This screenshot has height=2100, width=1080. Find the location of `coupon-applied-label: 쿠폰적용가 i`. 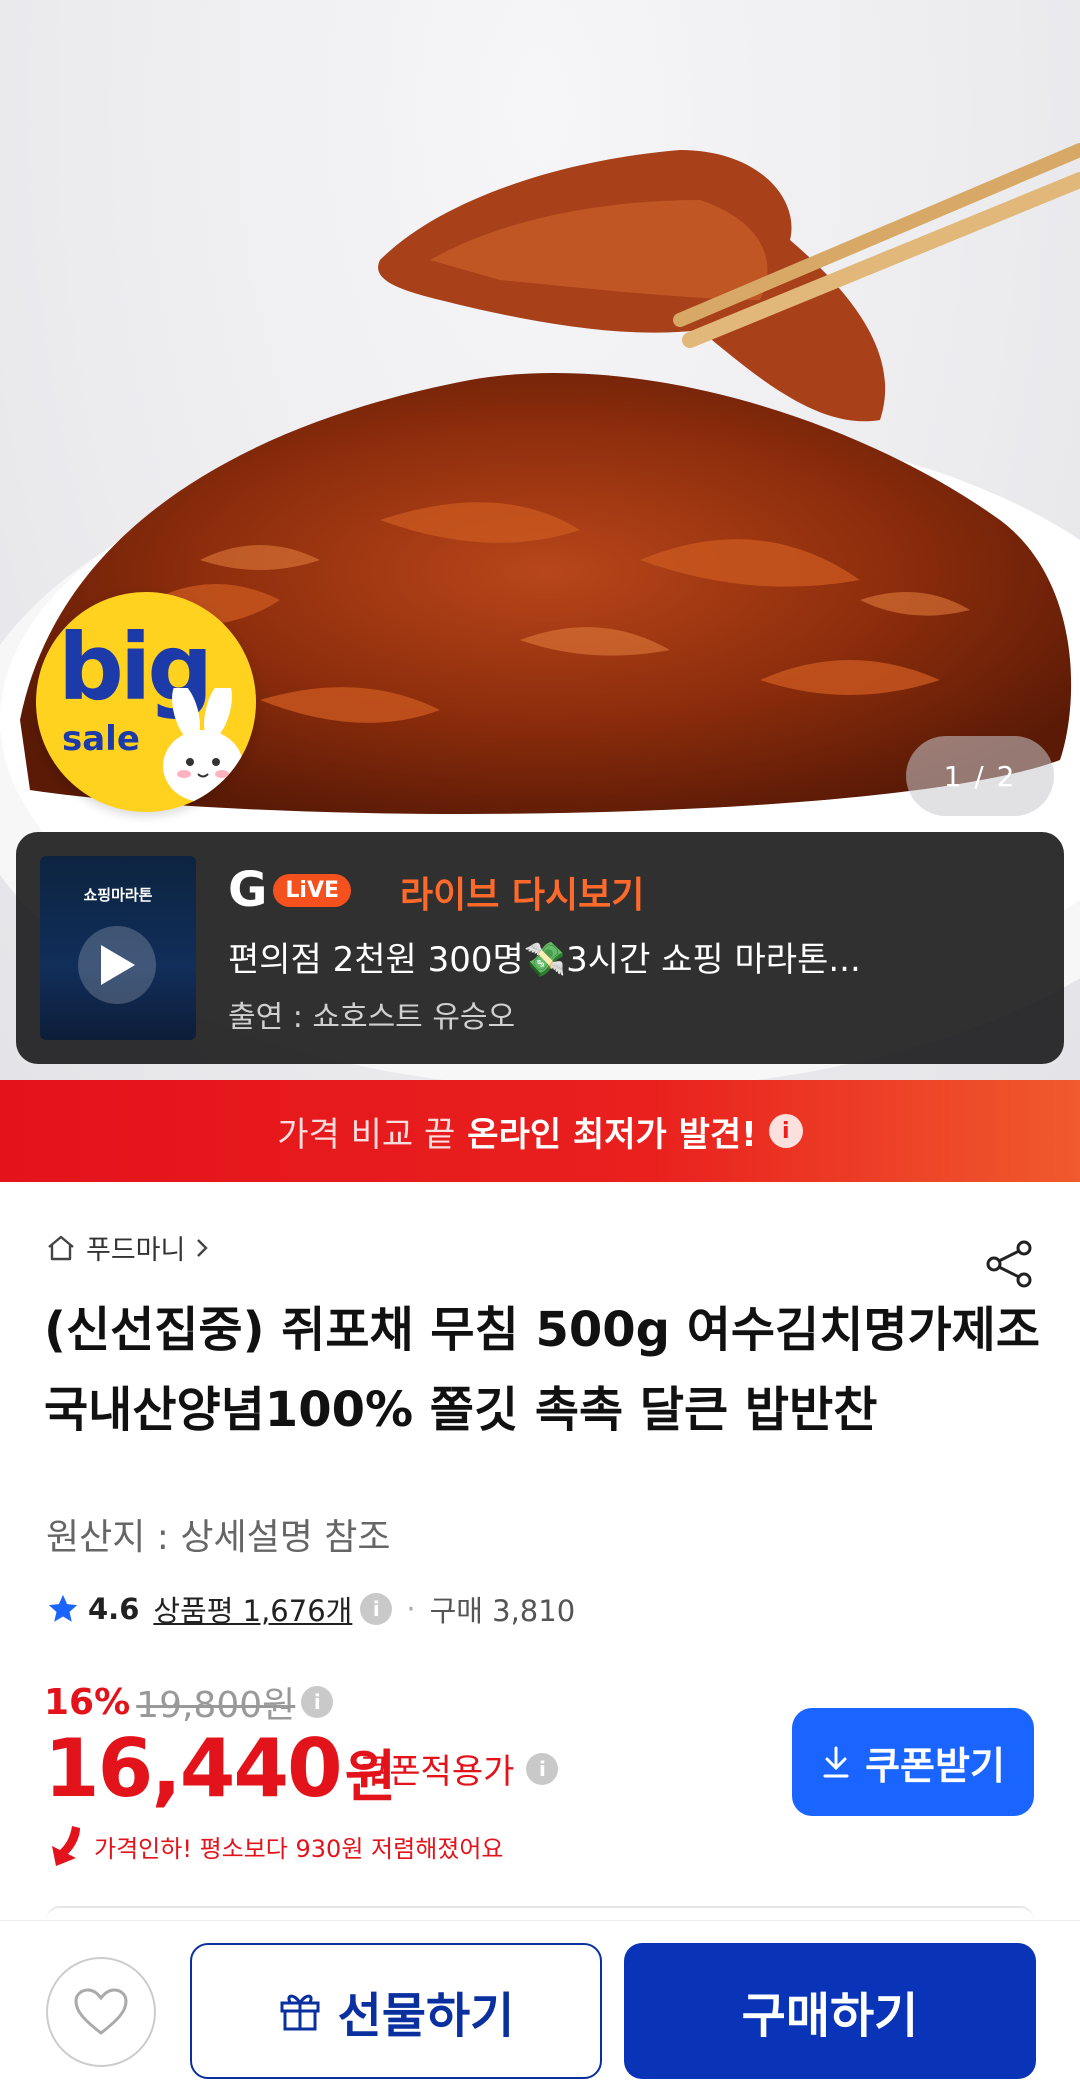

coupon-applied-label: 쿠폰적용가 i is located at coordinates (458, 1768).